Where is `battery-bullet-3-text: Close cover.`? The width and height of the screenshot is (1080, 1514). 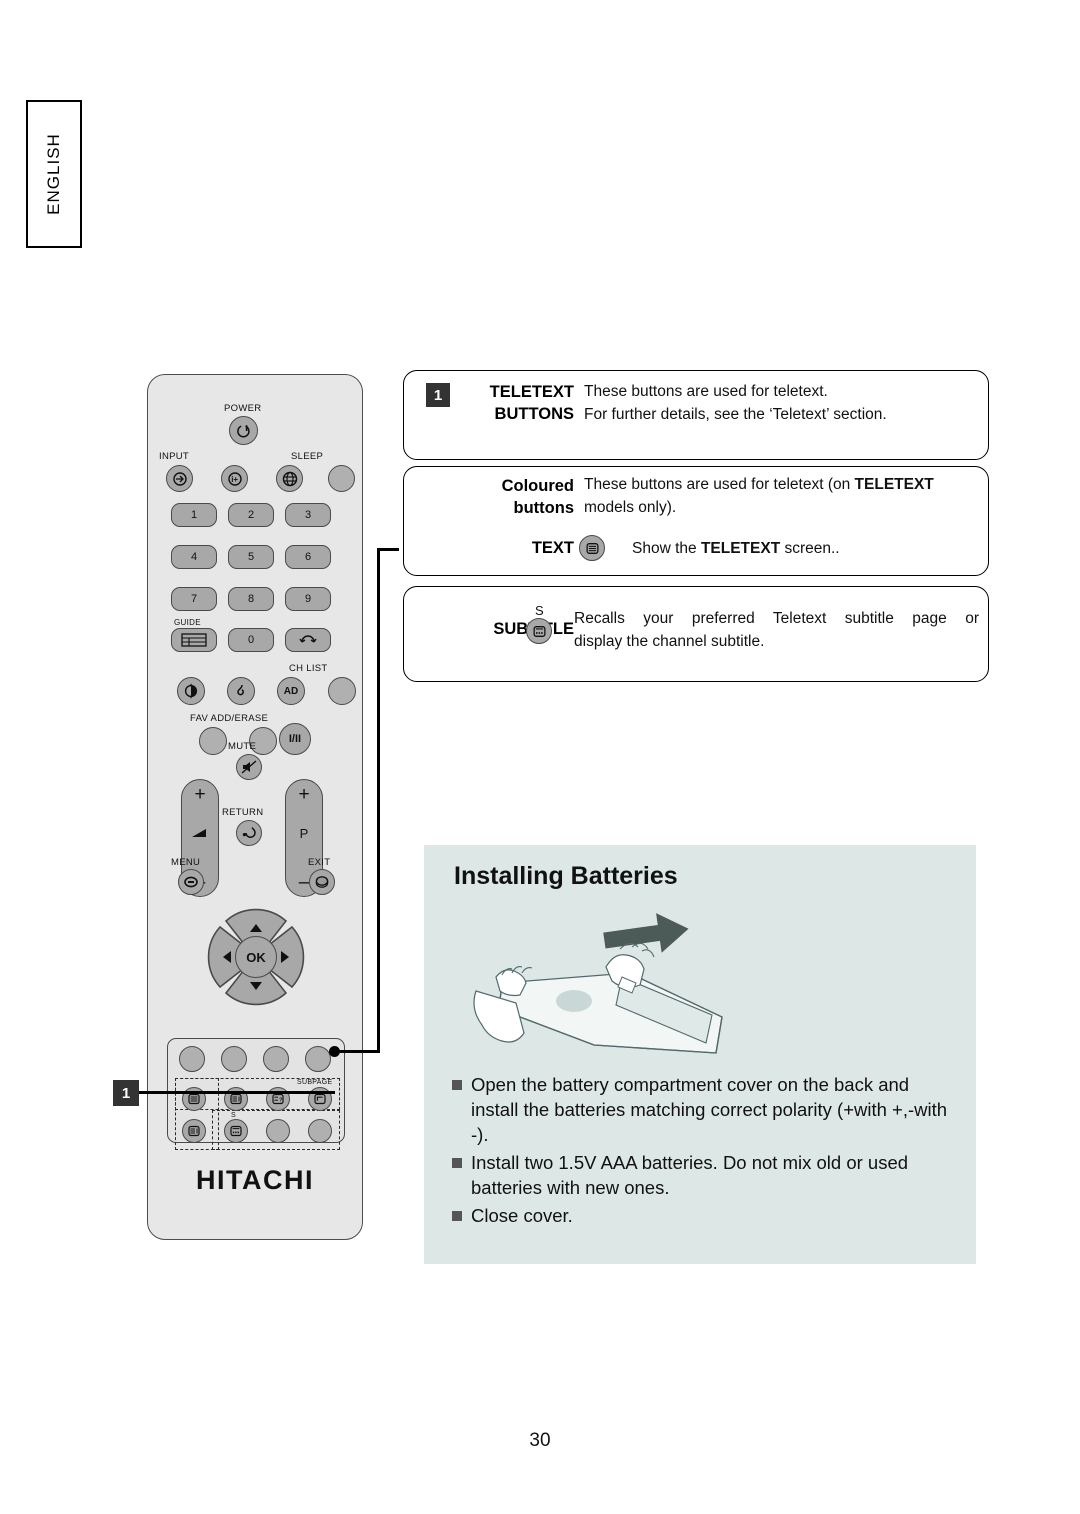 battery-bullet-3-text: Close cover. is located at coordinates (522, 1215).